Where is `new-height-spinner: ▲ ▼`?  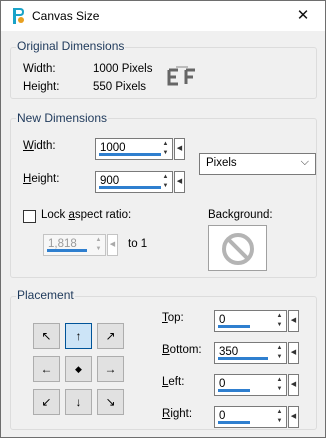 new-height-spinner: ▲ ▼ is located at coordinates (165, 182).